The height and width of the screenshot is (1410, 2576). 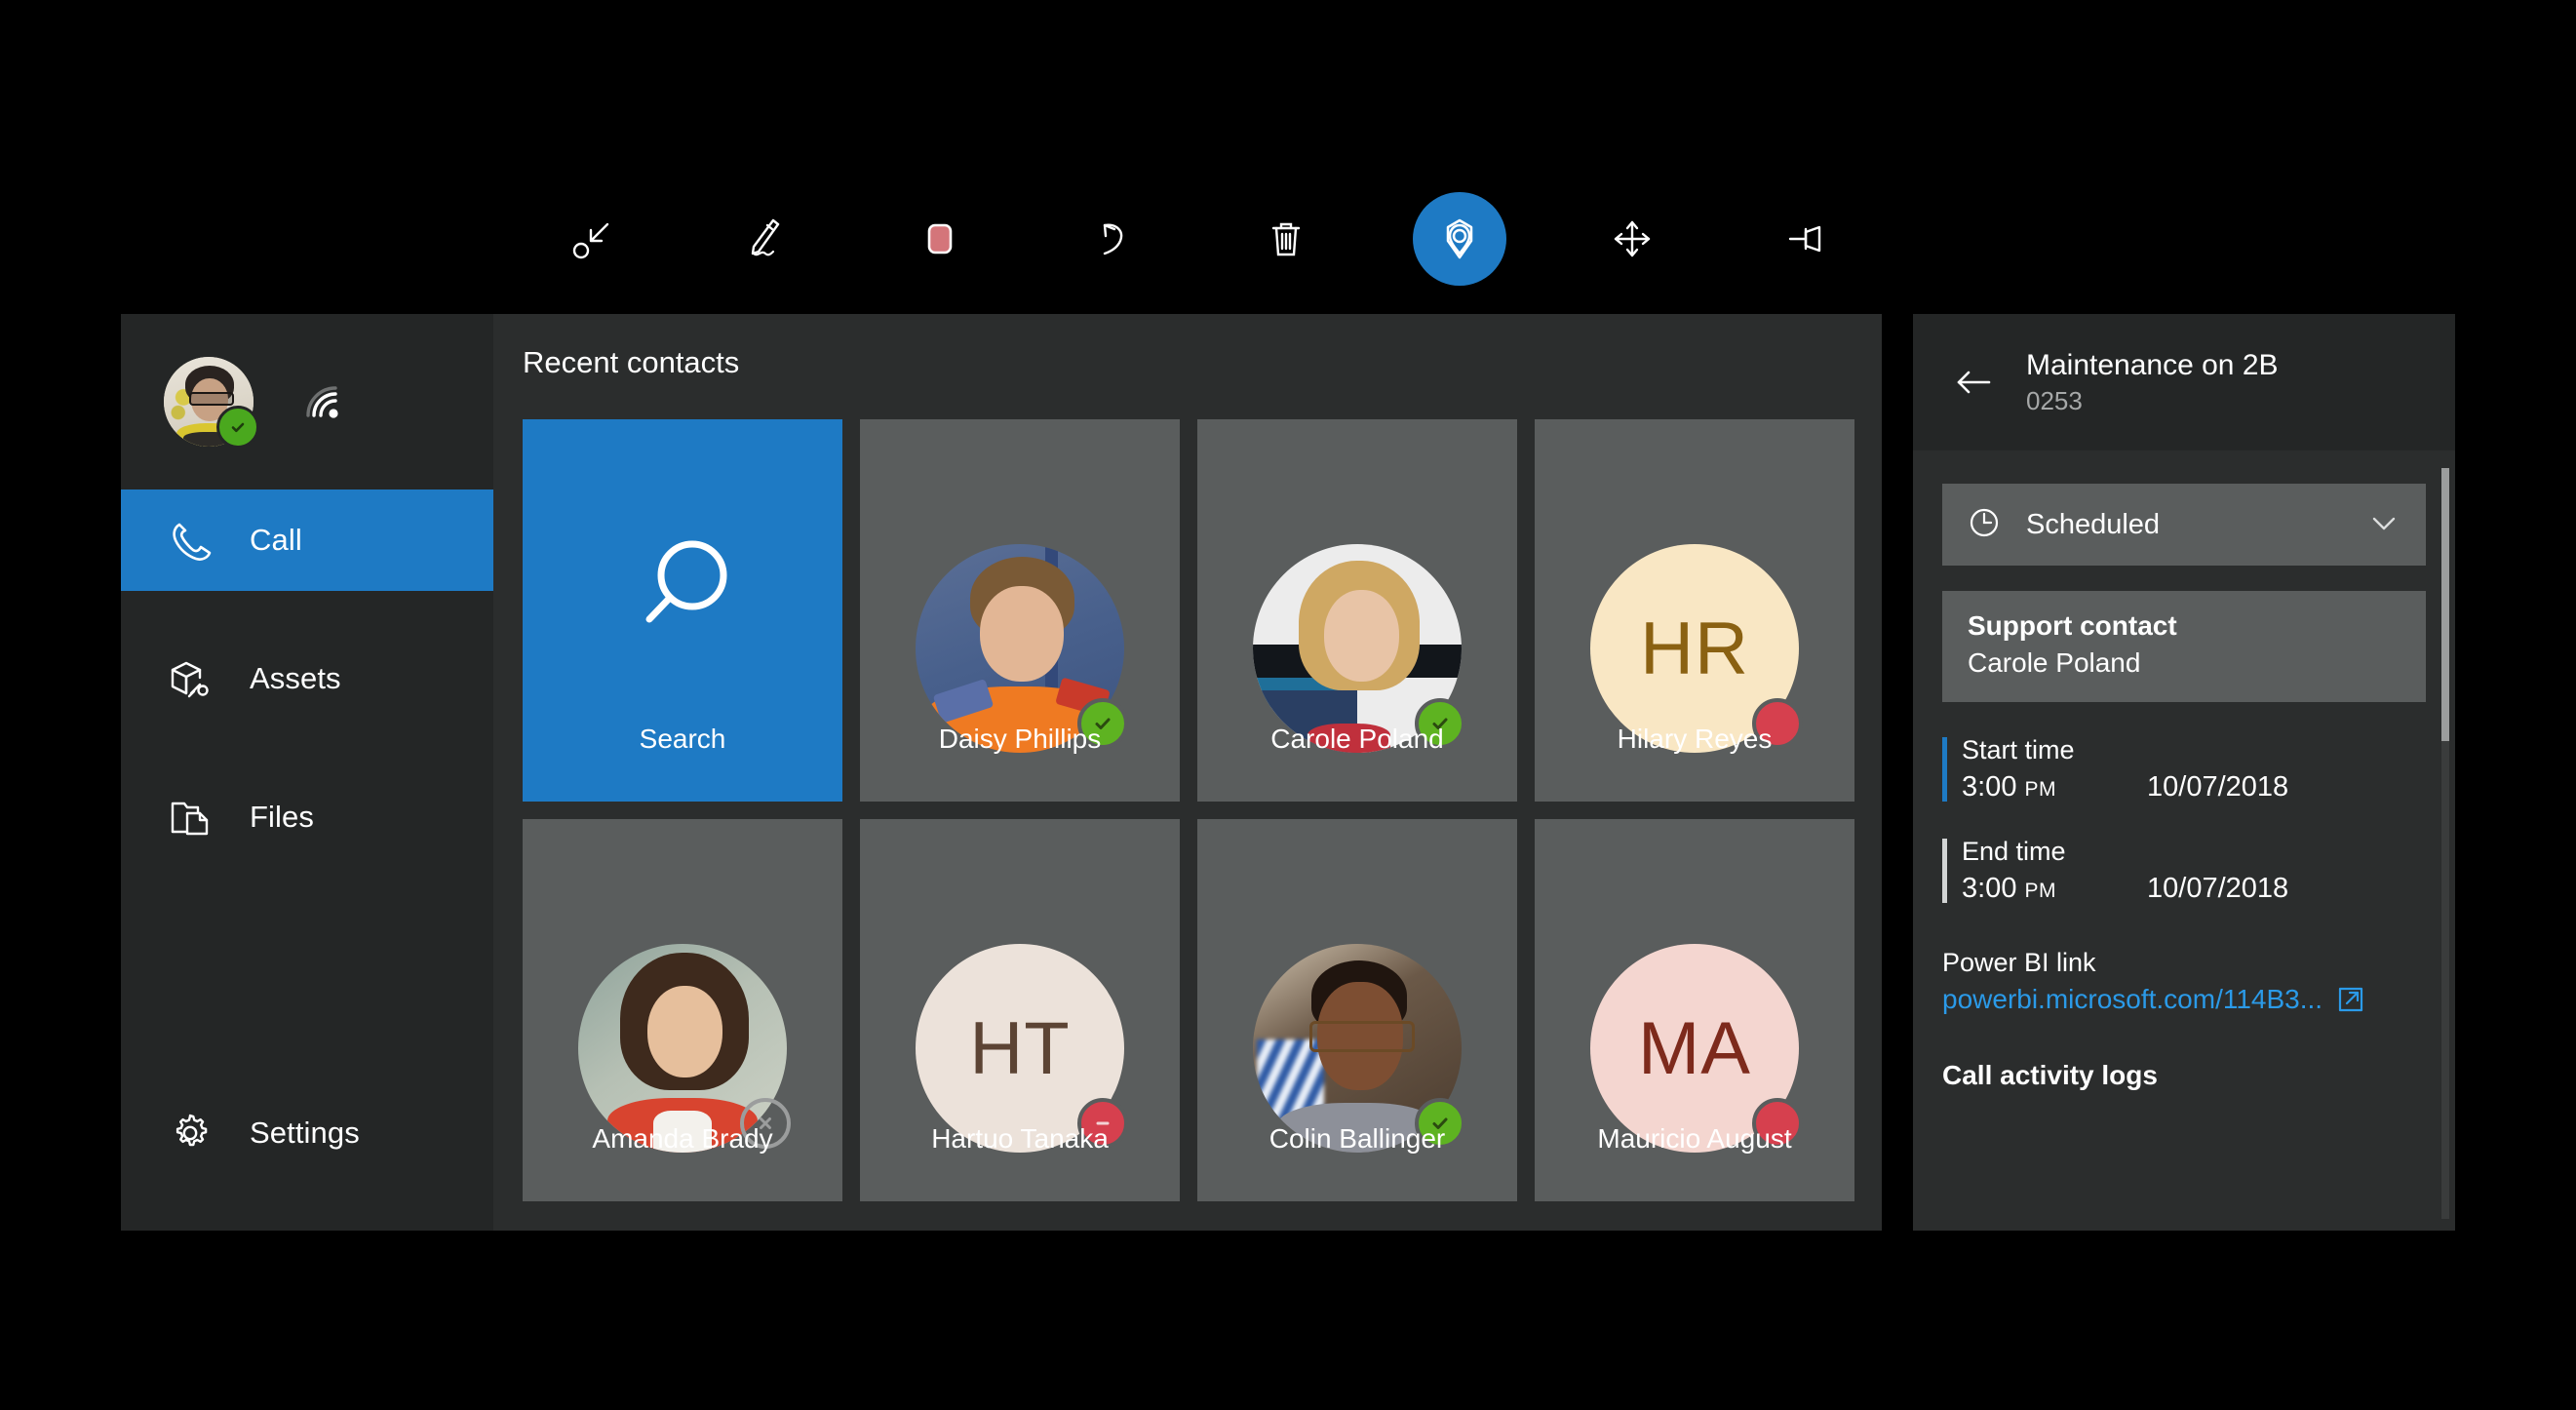 What do you see at coordinates (1694, 1138) in the screenshot?
I see `contact-name: Mauricio August` at bounding box center [1694, 1138].